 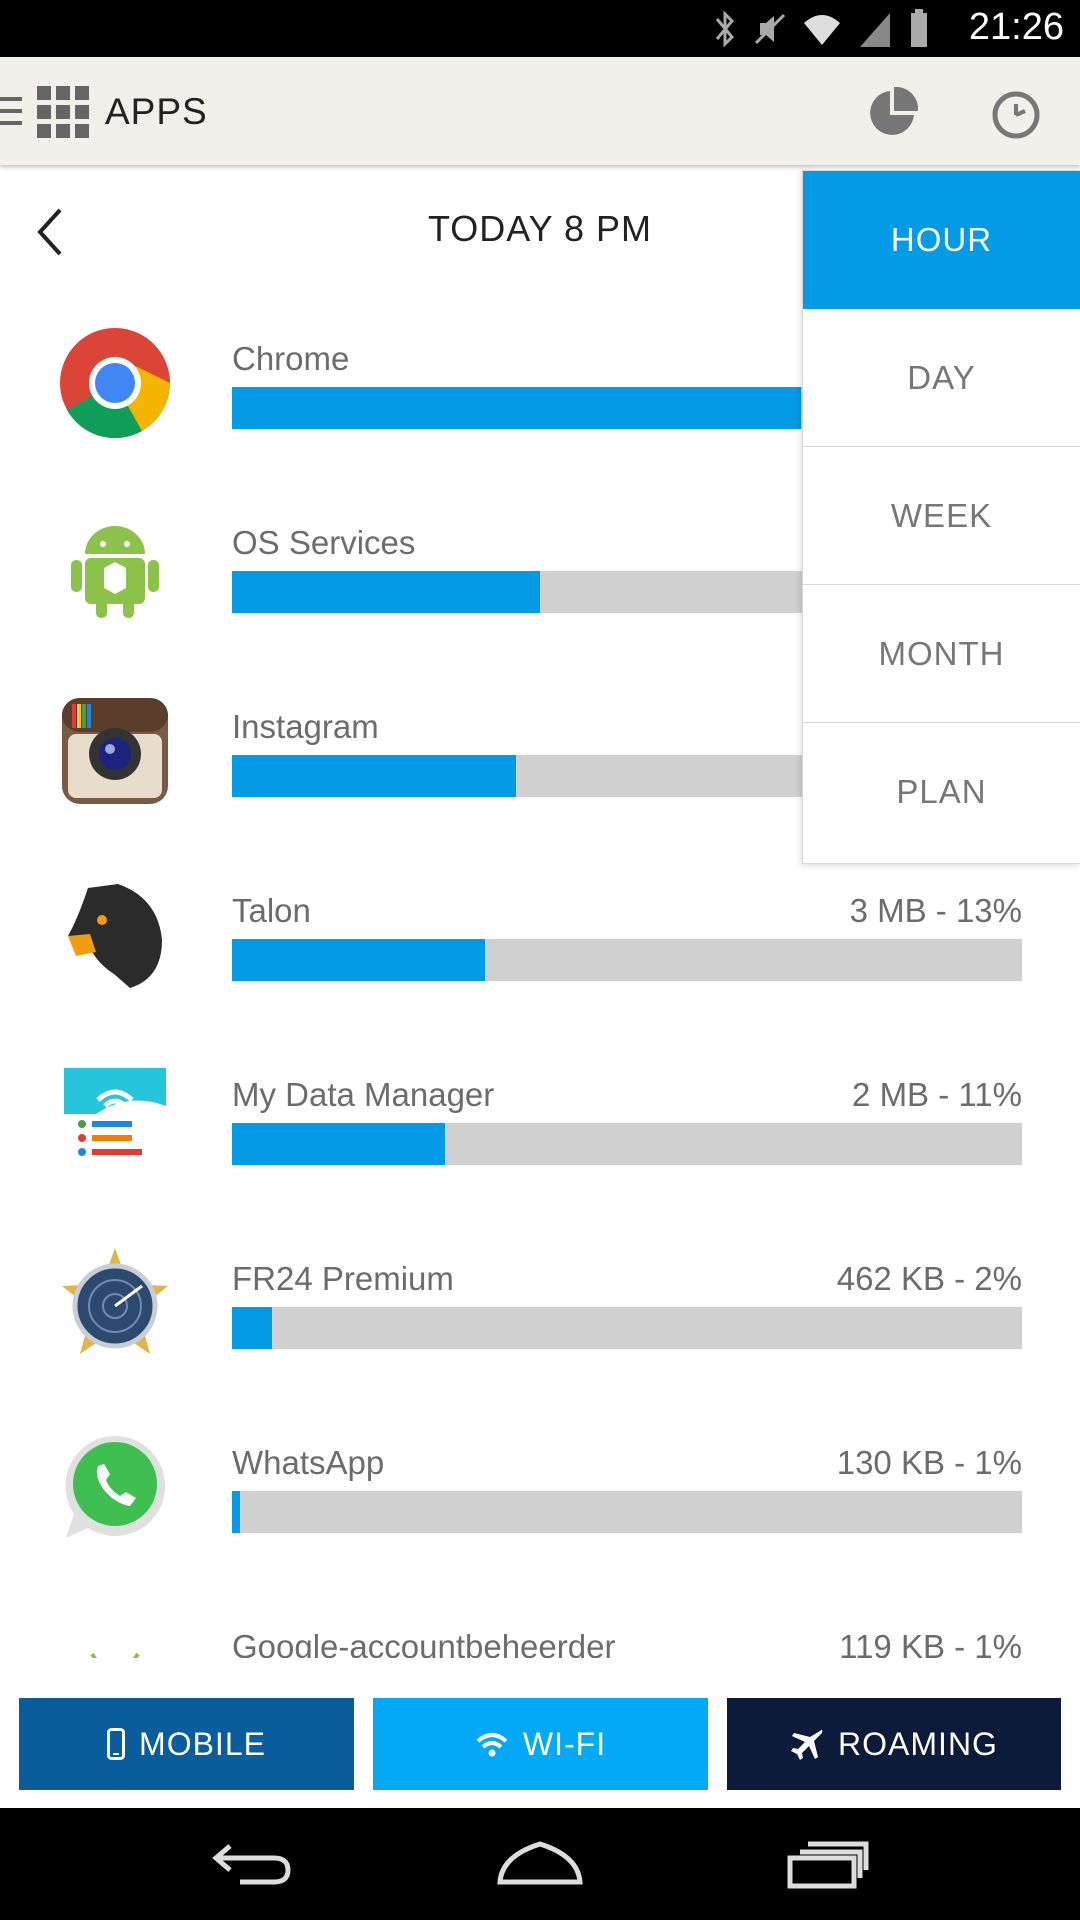 What do you see at coordinates (929, 1278) in the screenshot?
I see `app-usage: 462 KB - 2%` at bounding box center [929, 1278].